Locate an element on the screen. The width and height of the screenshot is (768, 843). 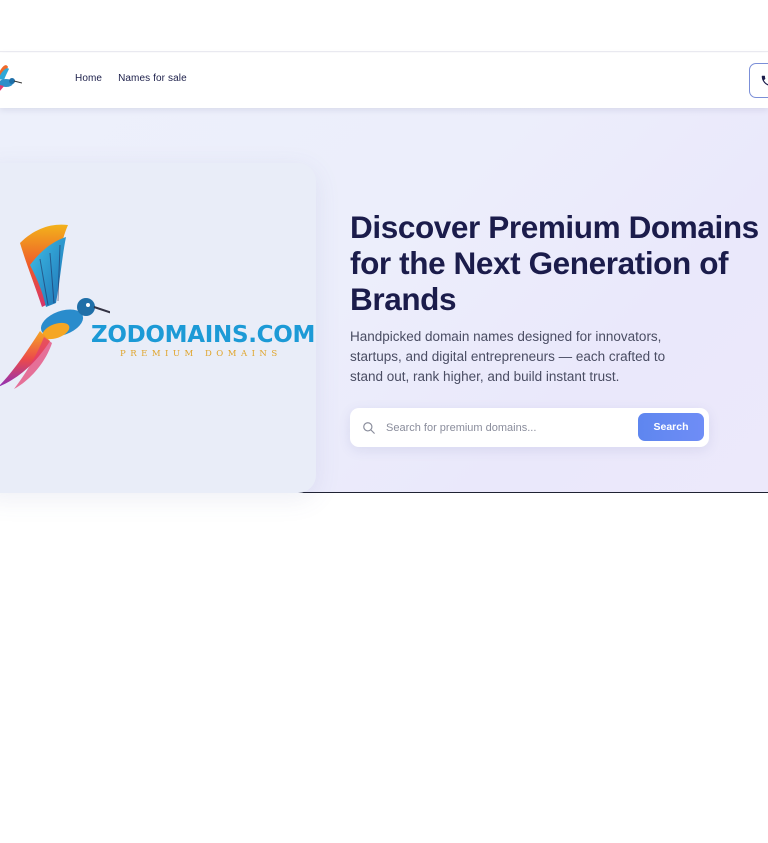
nav-link-names-for-sale: Names for sale is located at coordinates (152, 78).